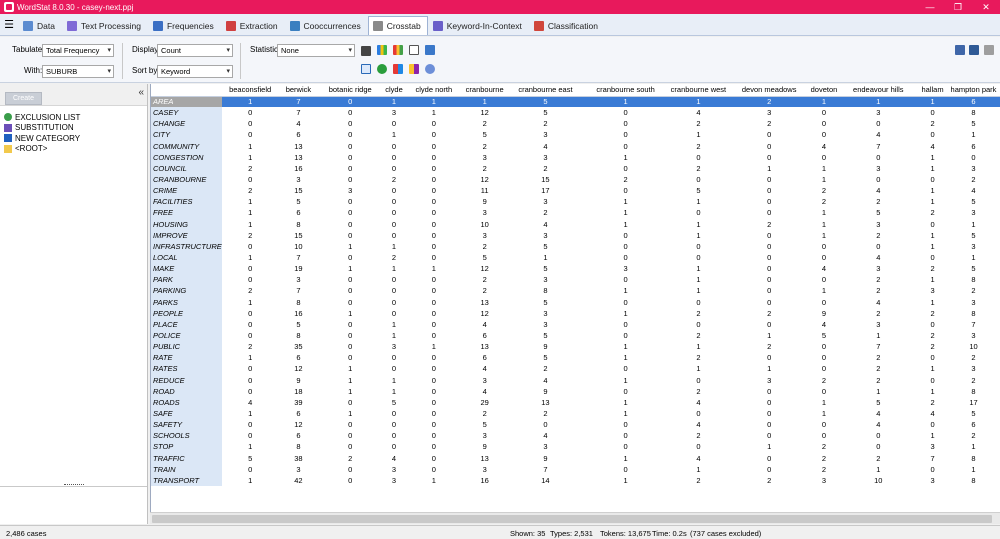  I want to click on column-header: cranbourne, so click(484, 90).